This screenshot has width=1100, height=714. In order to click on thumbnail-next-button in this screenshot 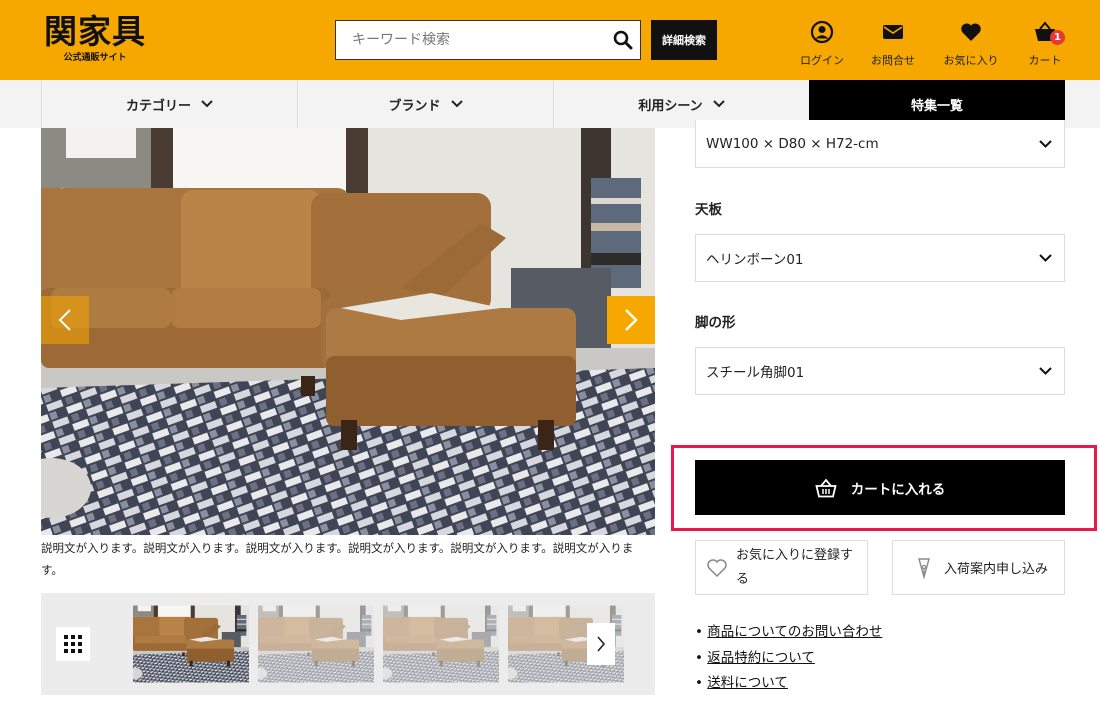, I will do `click(601, 644)`.